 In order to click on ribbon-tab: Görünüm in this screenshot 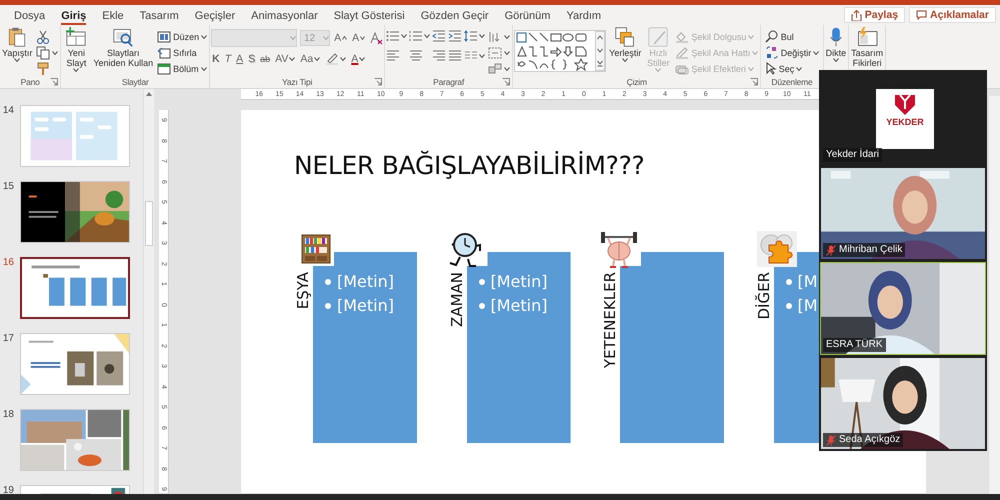, I will do `click(527, 17)`.